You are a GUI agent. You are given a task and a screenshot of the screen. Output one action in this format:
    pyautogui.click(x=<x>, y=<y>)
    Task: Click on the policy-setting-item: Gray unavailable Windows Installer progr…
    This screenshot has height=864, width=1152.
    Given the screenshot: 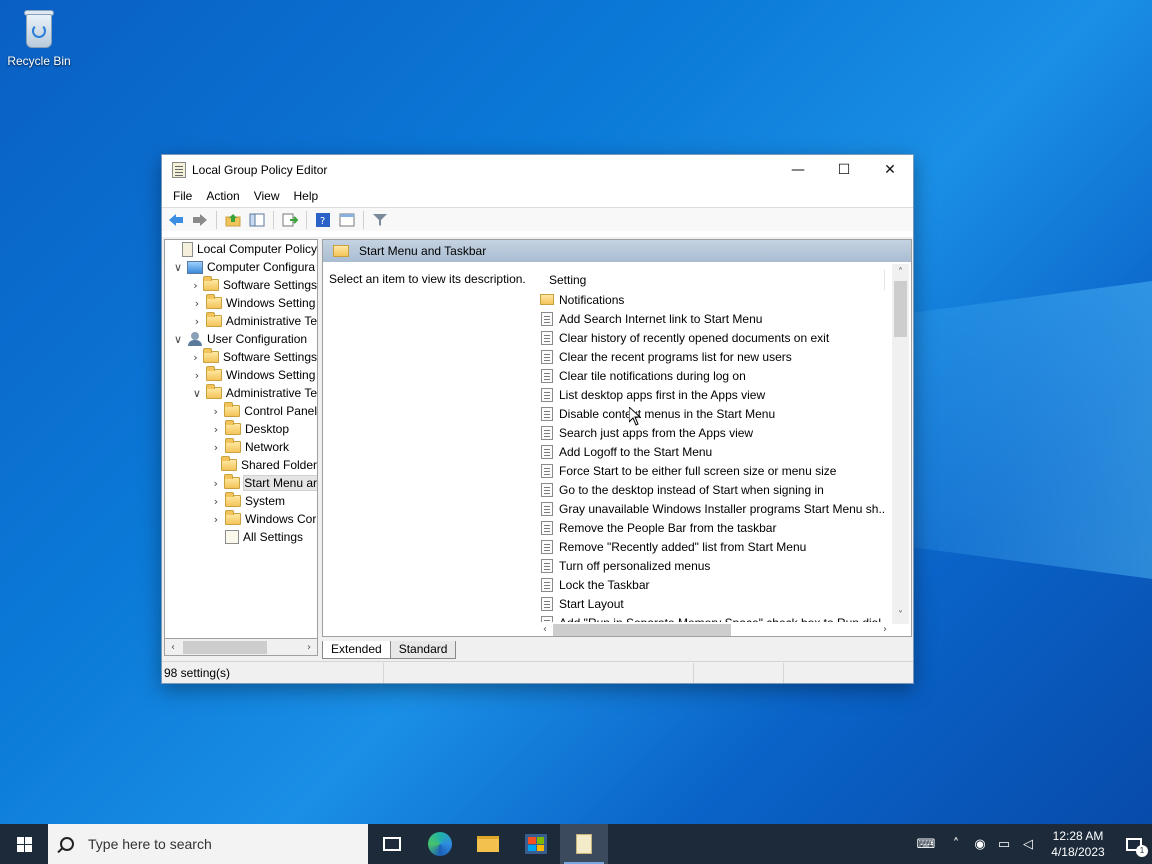 What is the action you would take?
    pyautogui.click(x=711, y=508)
    